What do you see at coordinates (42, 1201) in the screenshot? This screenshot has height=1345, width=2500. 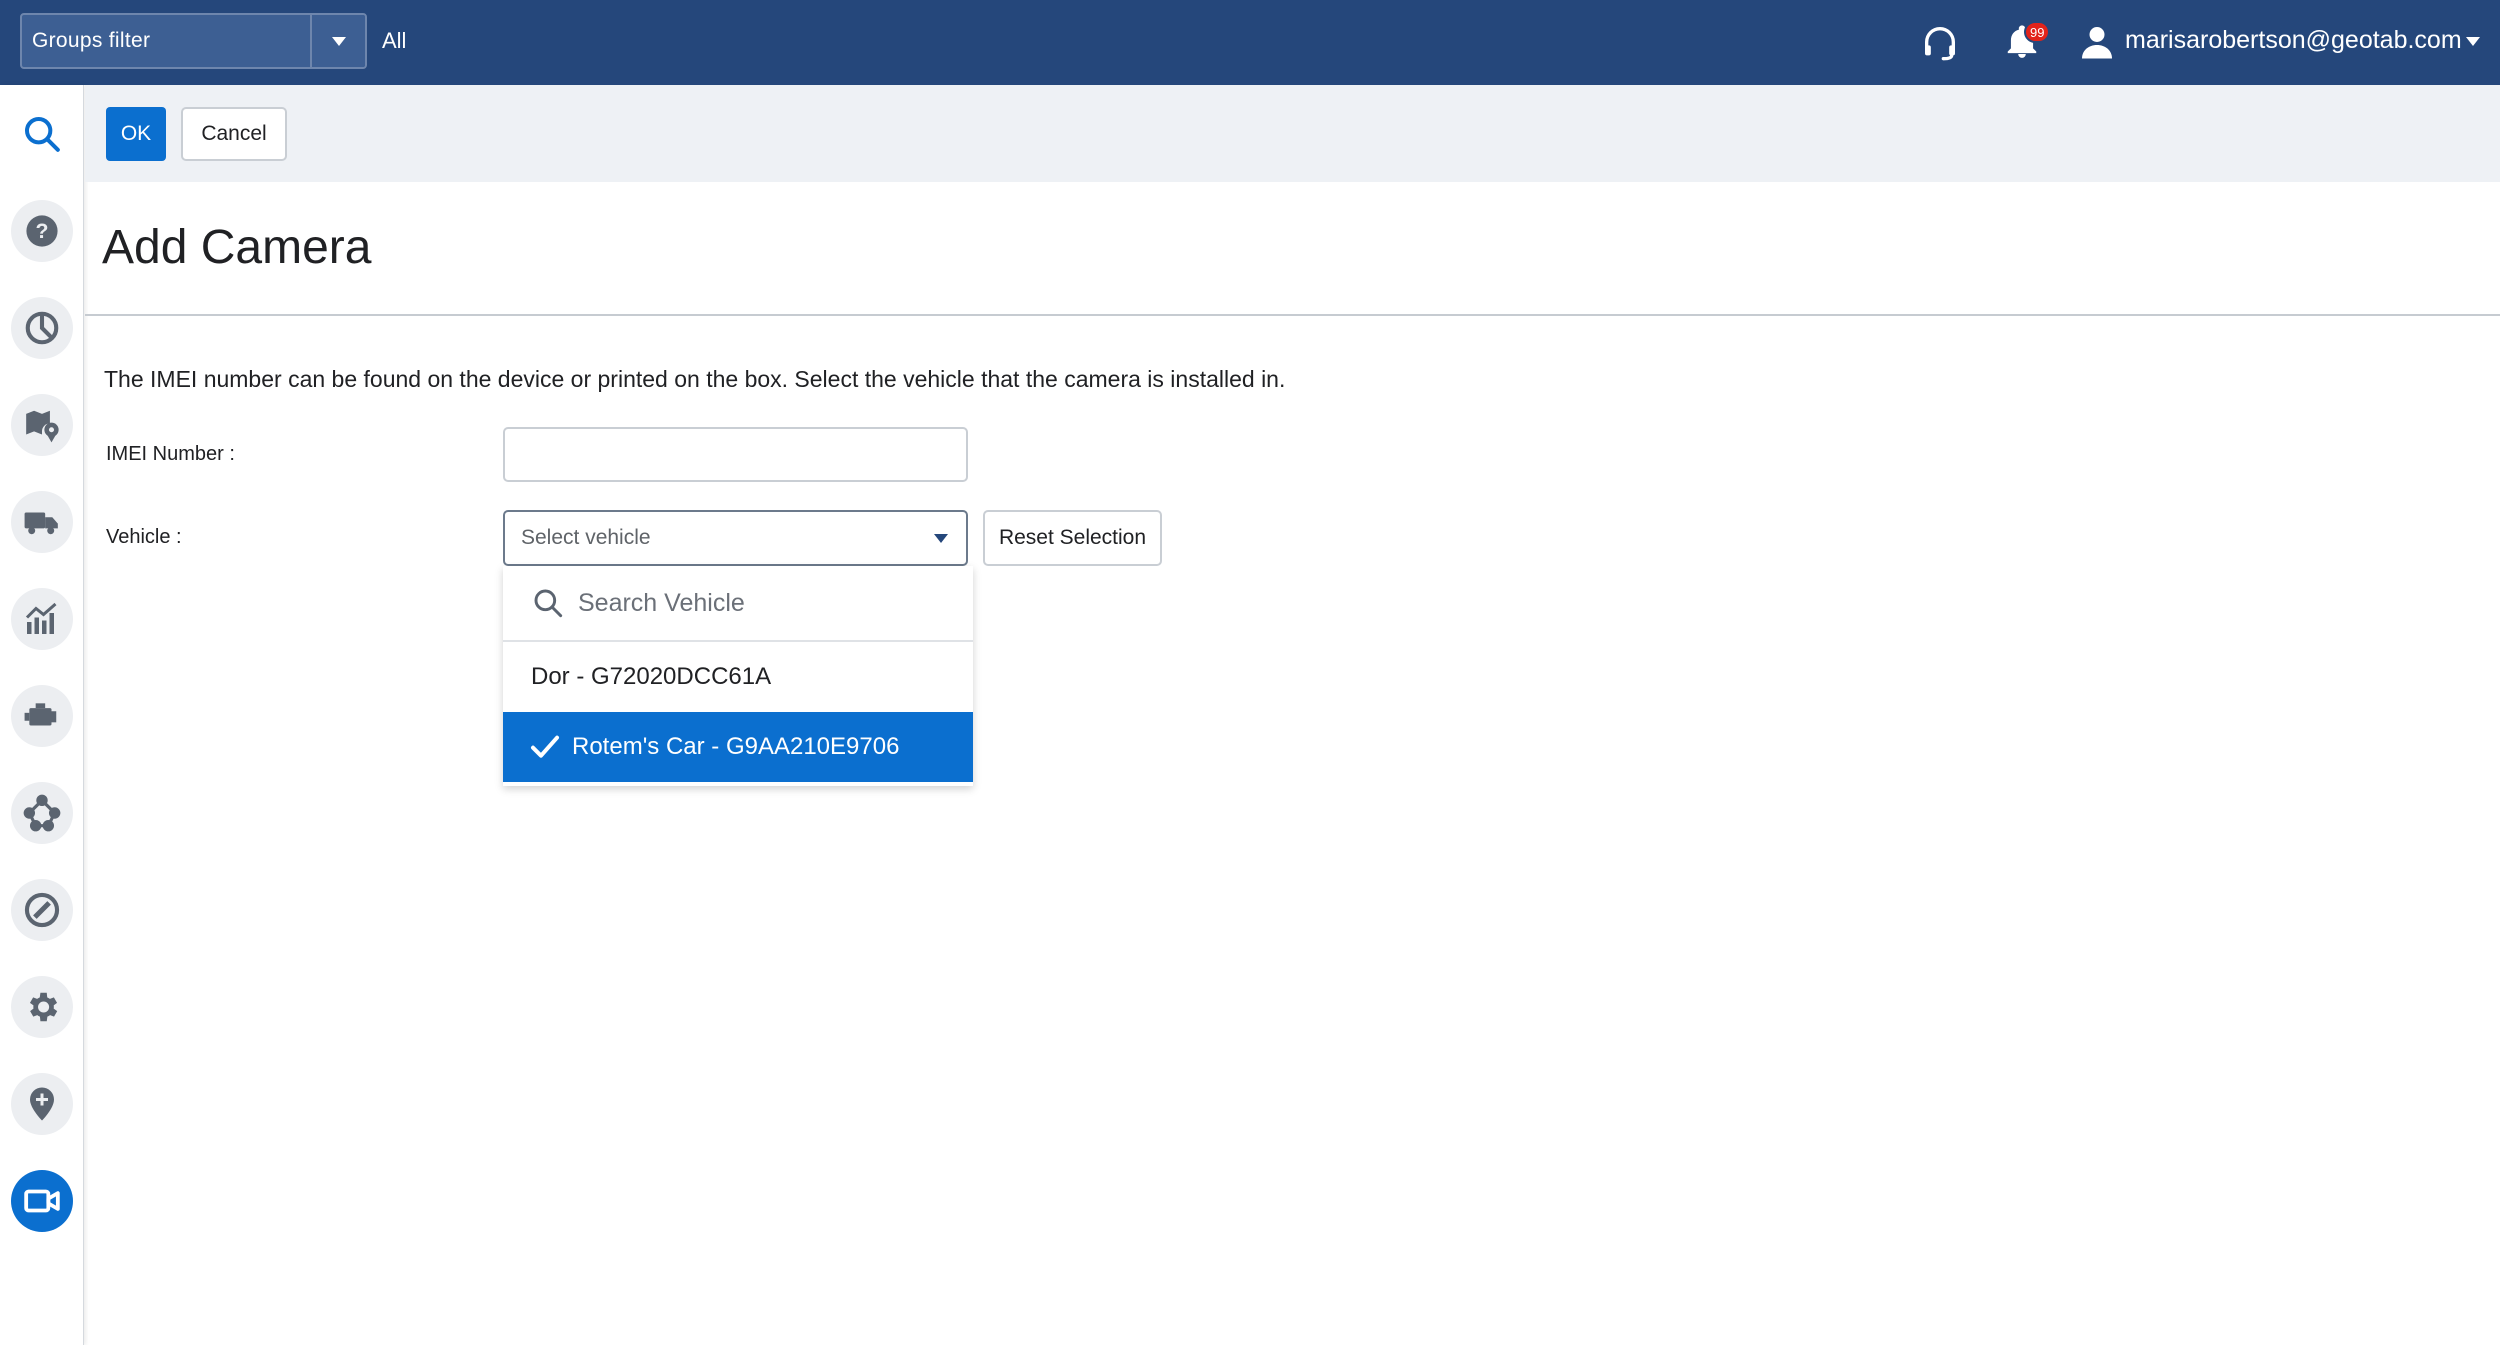 I see `sidebar-camera-icon` at bounding box center [42, 1201].